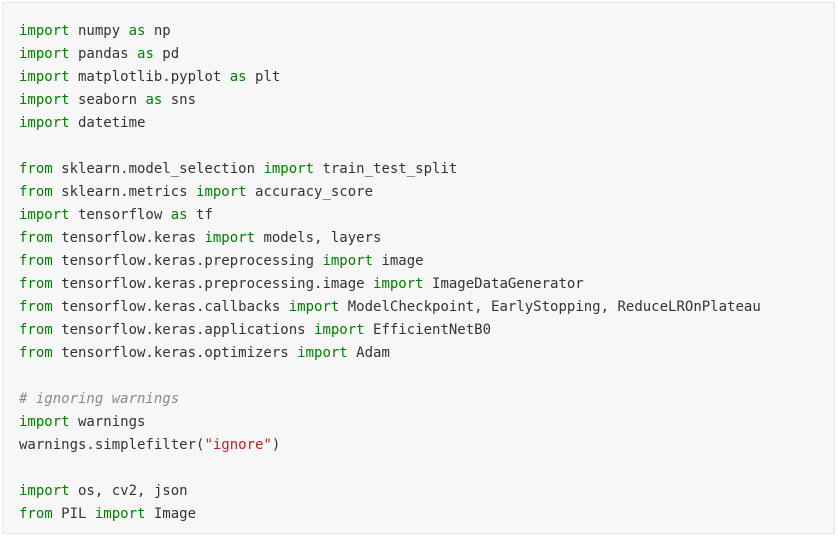 The height and width of the screenshot is (537, 838). Describe the element at coordinates (263, 77) in the screenshot. I see `identifier-token: plt` at that location.